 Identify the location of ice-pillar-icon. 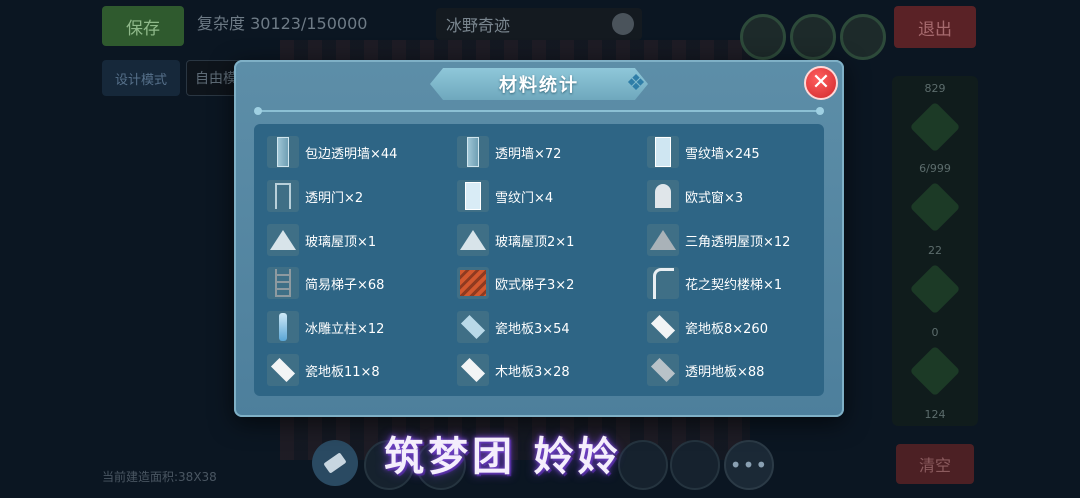
(283, 327).